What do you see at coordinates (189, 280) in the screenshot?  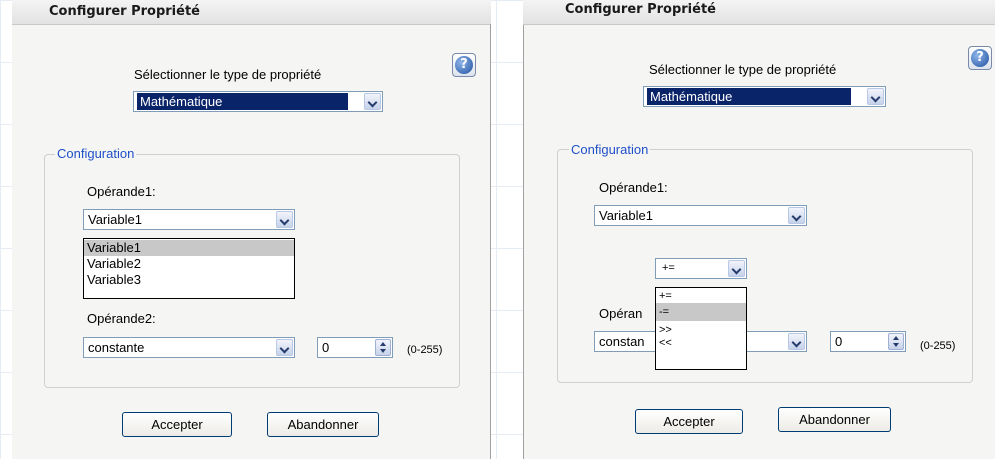 I see `list-item: Variable3` at bounding box center [189, 280].